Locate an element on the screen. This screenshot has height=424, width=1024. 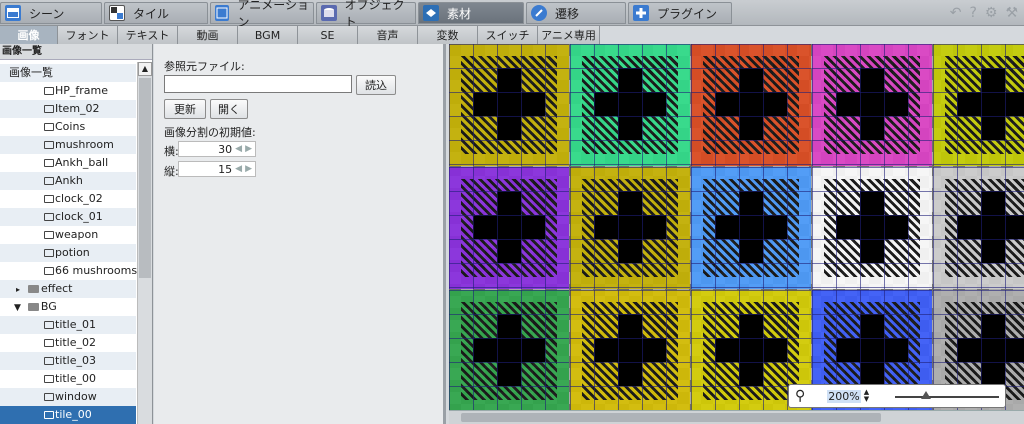
tab-plugin: プラグイン is located at coordinates (680, 13).